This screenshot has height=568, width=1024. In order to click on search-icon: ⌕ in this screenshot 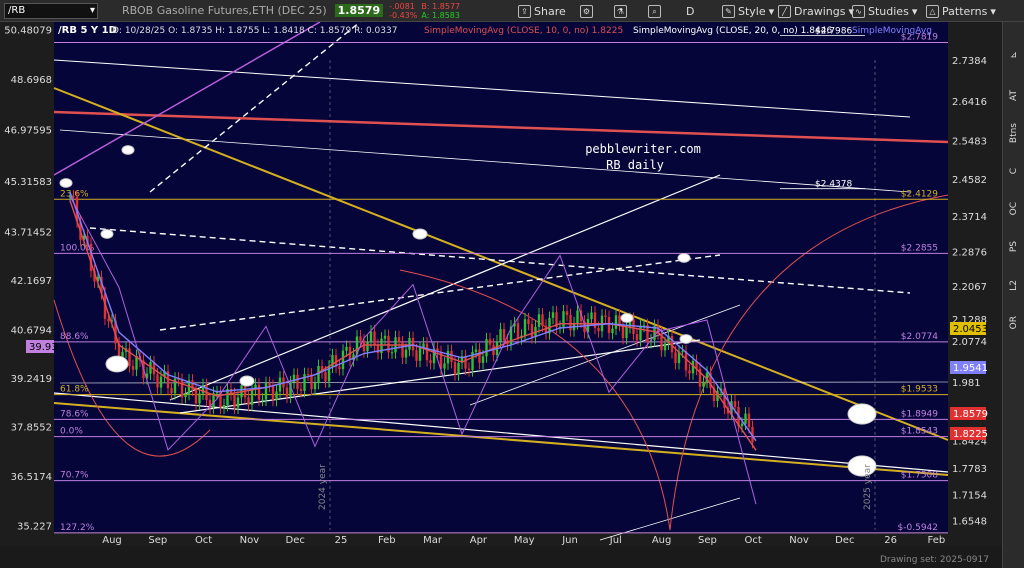, I will do `click(654, 11)`.